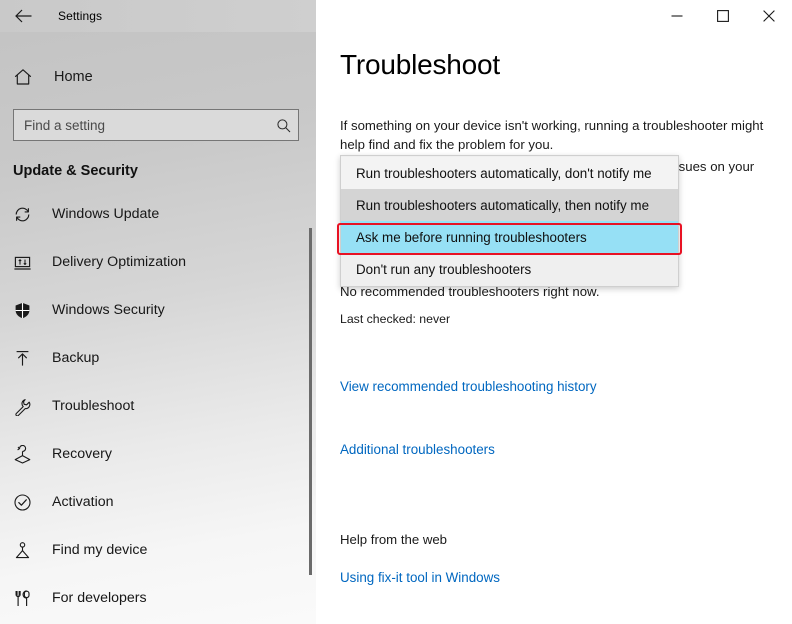 The image size is (792, 624). What do you see at coordinates (141, 125) in the screenshot?
I see `search-input` at bounding box center [141, 125].